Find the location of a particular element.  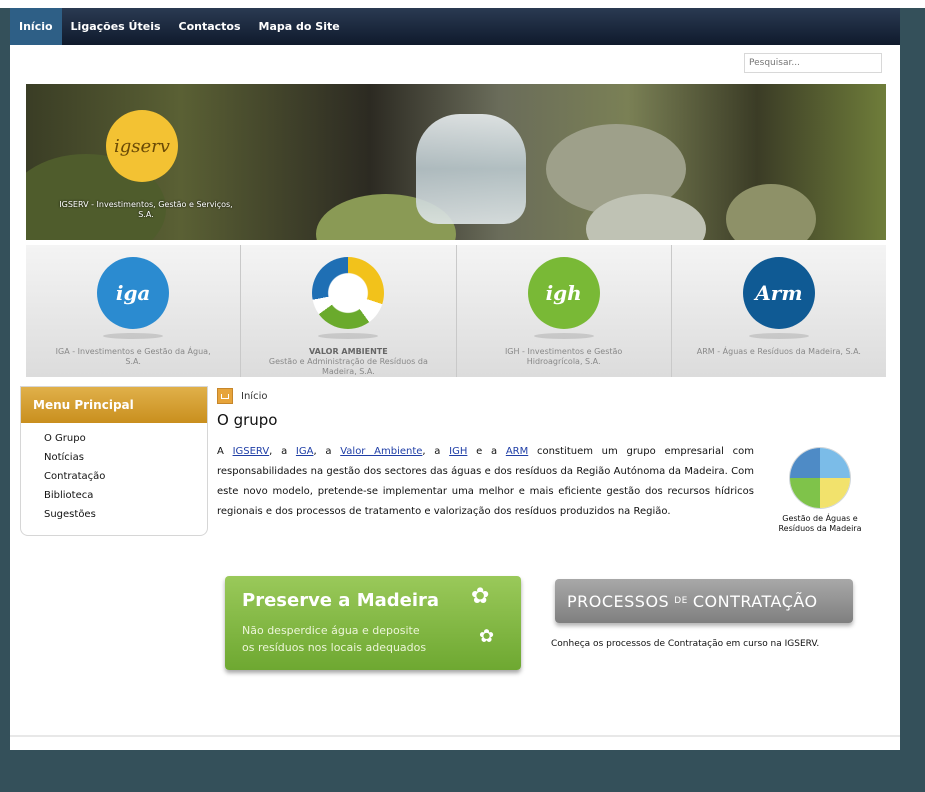

valor-ambiente-logo is located at coordinates (348, 293).